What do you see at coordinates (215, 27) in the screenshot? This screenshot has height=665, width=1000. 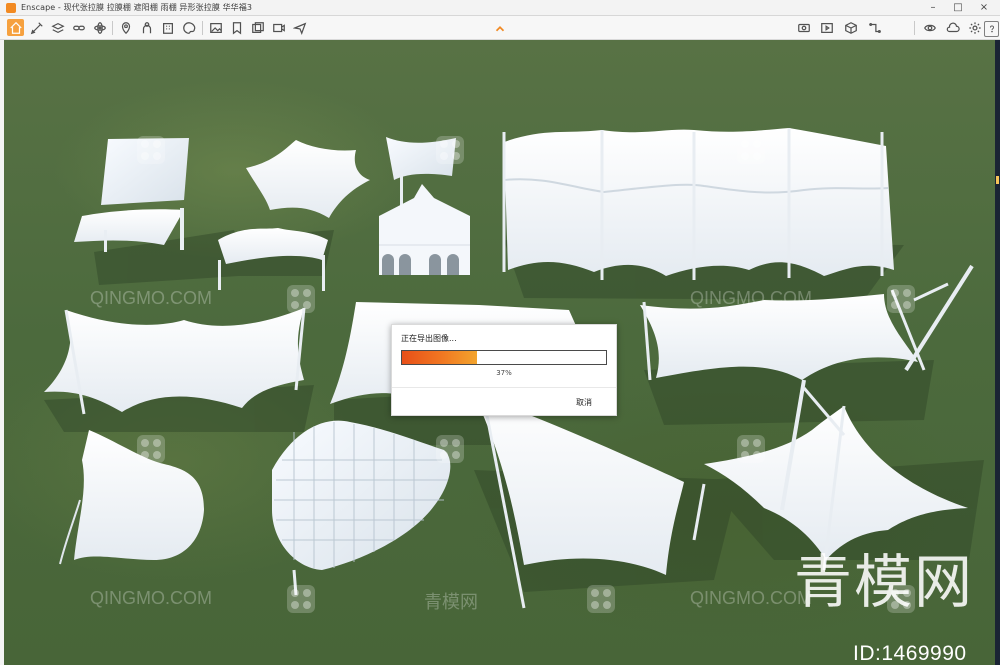 I see `image-icon` at bounding box center [215, 27].